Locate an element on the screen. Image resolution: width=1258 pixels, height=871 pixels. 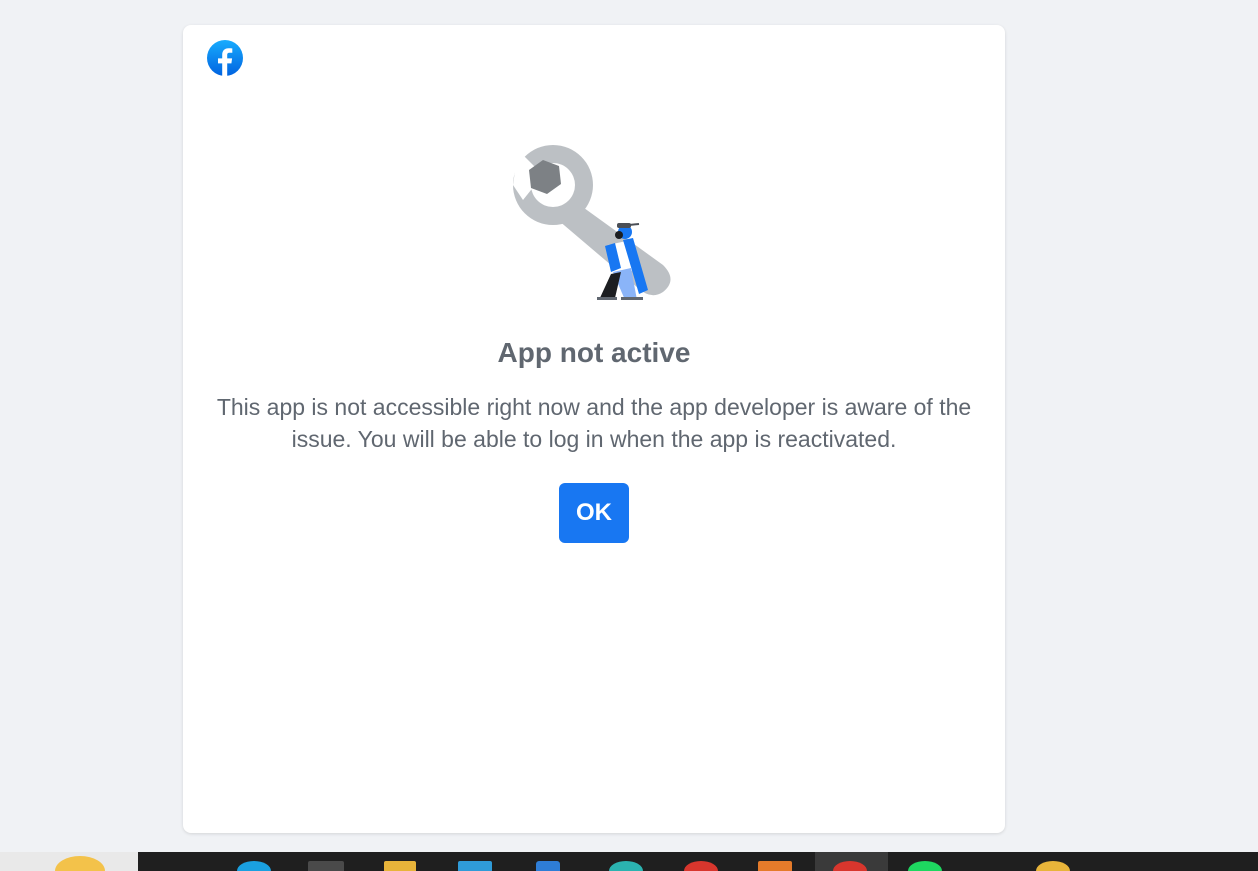
taskbar is located at coordinates (629, 861).